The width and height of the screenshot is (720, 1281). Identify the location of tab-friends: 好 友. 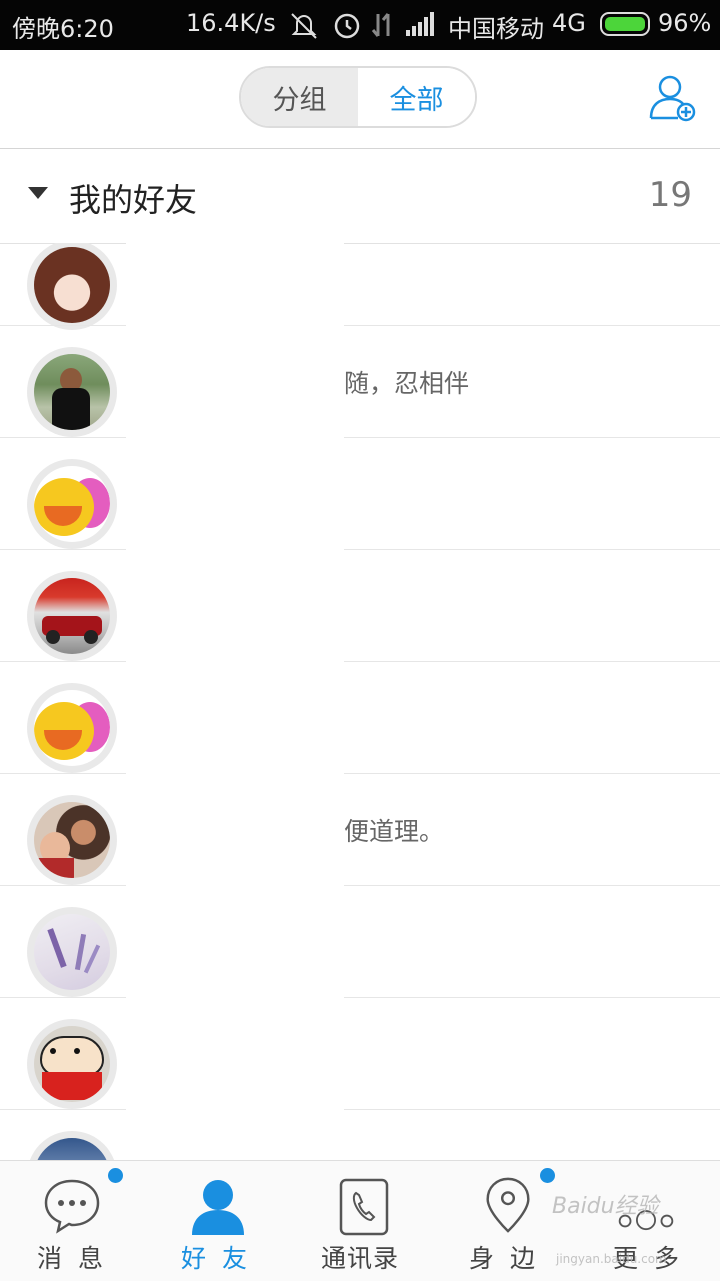
(216, 1221).